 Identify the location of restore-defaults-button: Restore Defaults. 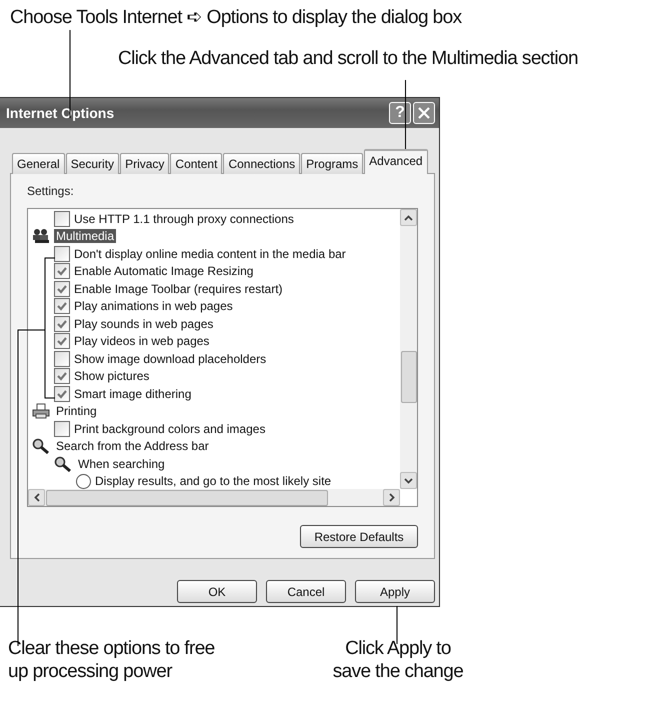
(359, 536).